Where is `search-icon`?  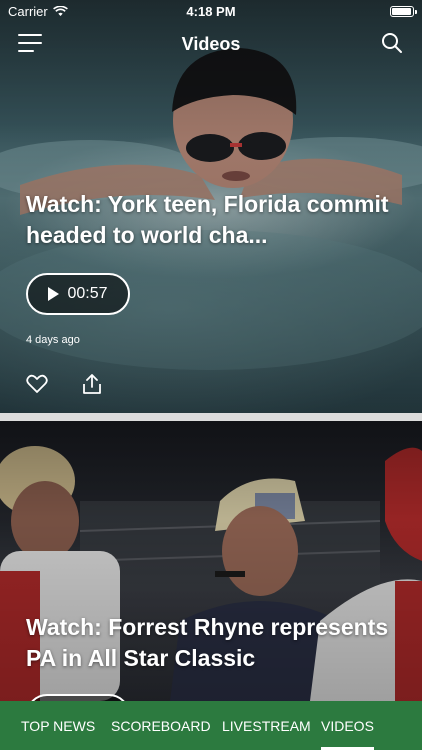
search-icon is located at coordinates (392, 43).